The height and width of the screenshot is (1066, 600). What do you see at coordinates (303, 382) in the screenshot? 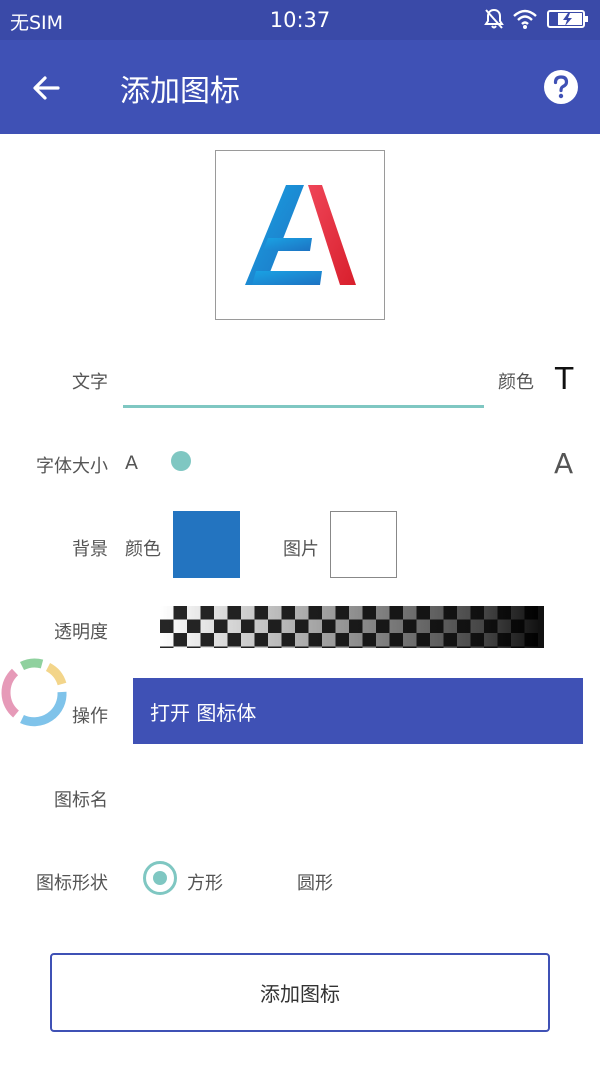
I see `text-input` at bounding box center [303, 382].